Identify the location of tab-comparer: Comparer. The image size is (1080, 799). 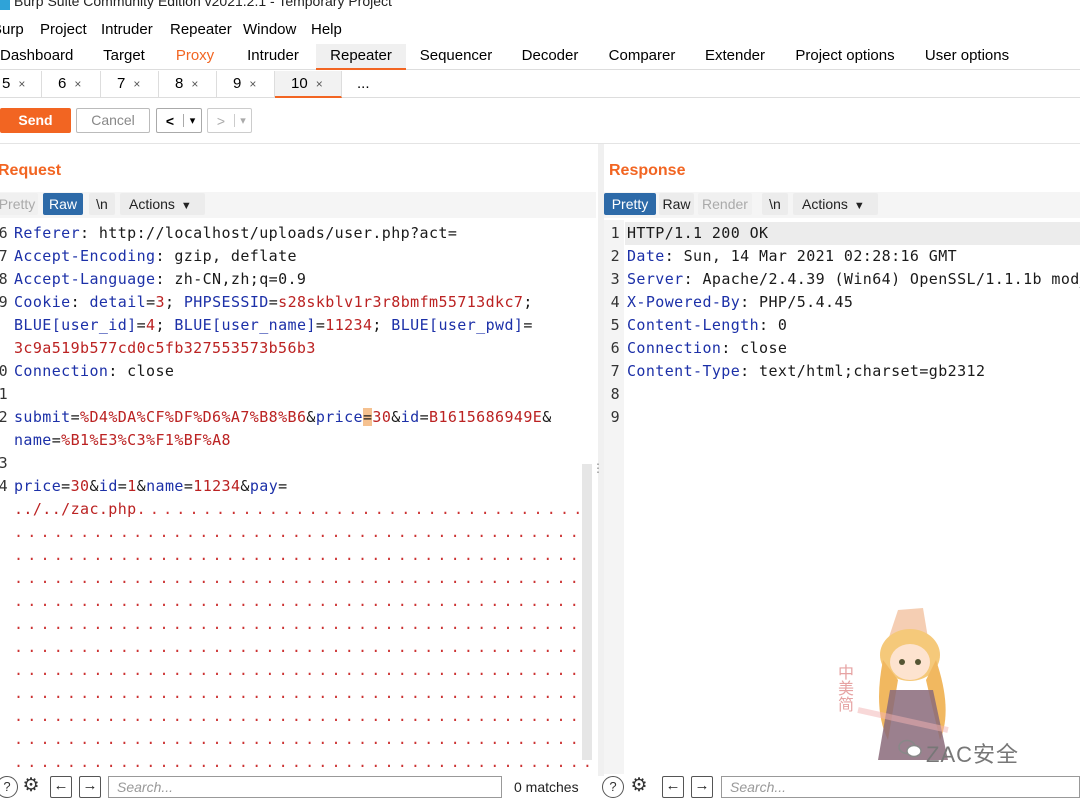
(642, 57).